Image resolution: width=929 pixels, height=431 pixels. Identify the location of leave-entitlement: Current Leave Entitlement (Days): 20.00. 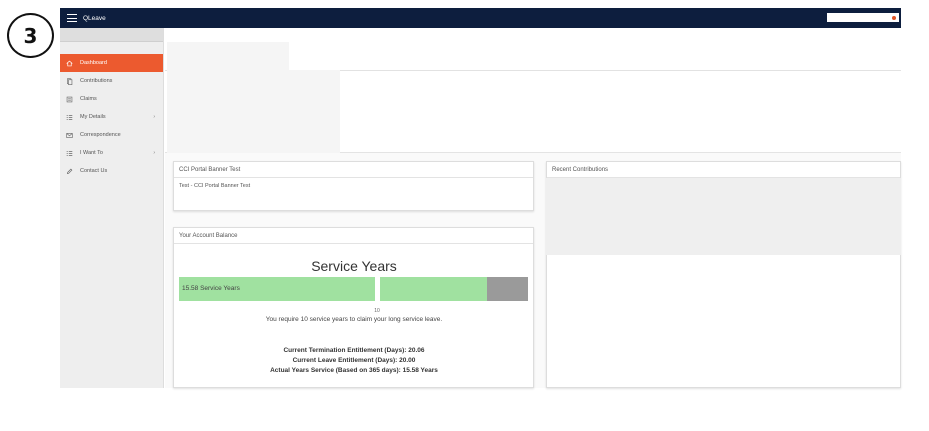
(354, 360).